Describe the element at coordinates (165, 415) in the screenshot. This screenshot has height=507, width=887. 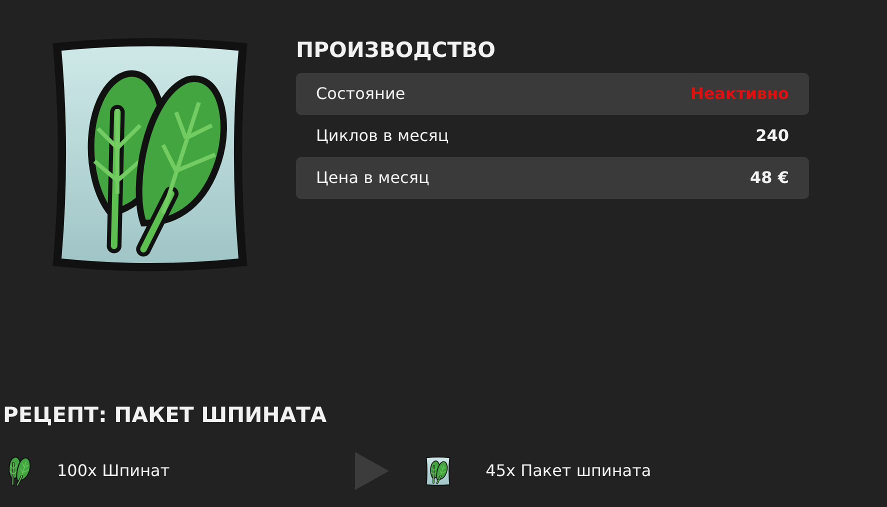
I see `recipe-title: РЕЦЕПТ: ПАКЕТ ШПИНАТА` at that location.